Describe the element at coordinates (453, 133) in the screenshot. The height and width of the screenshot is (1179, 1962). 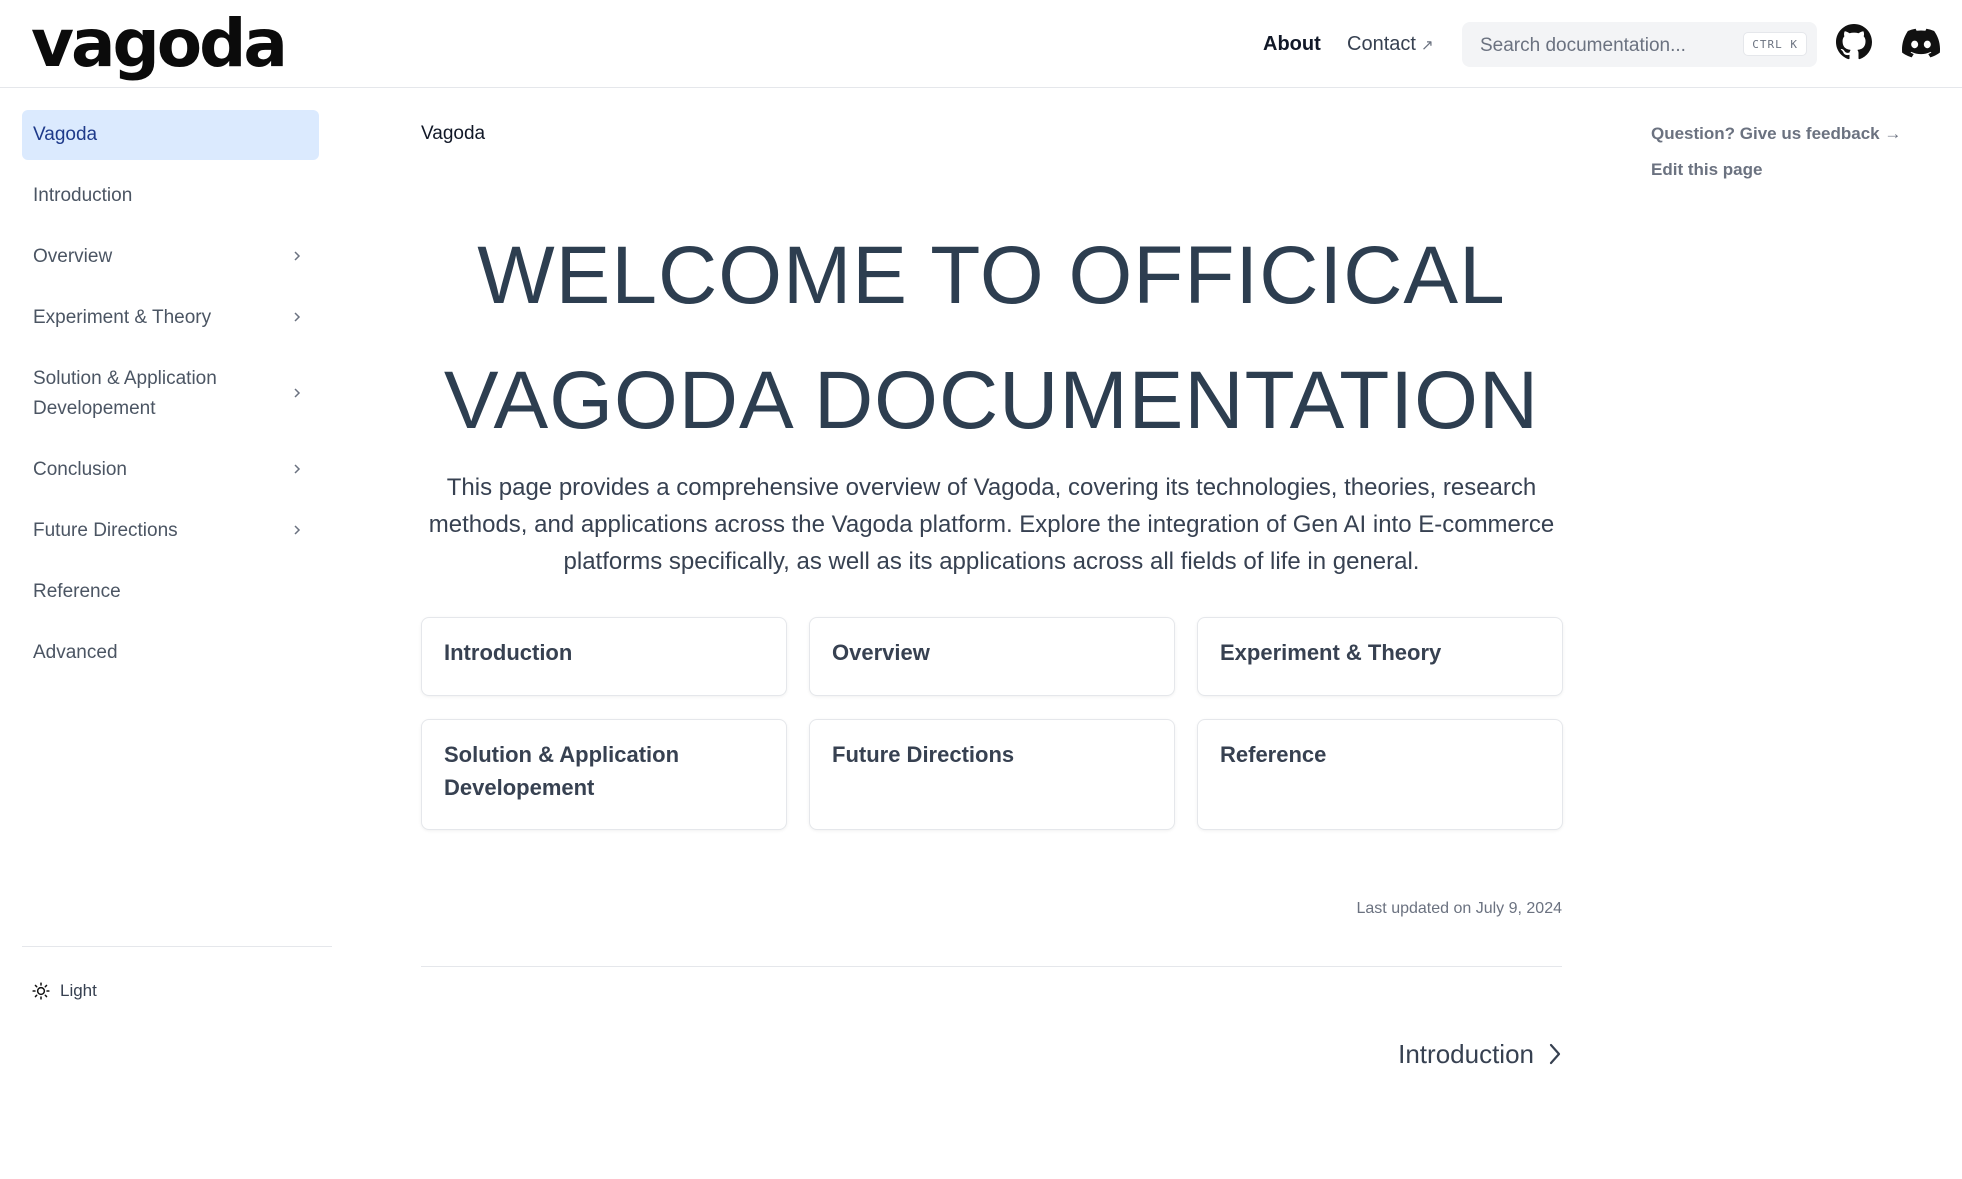
I see `breadcrumb: Vagoda` at that location.